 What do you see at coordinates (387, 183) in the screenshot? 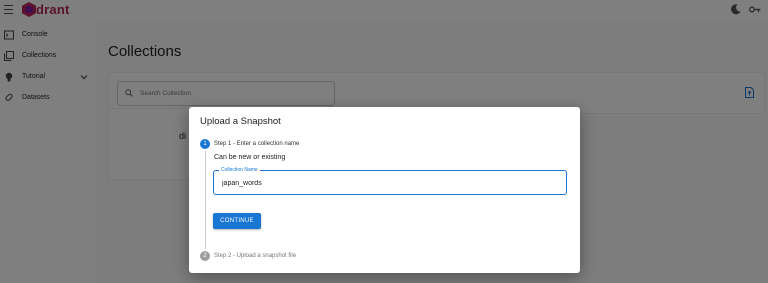
I see `collection-name-input` at bounding box center [387, 183].